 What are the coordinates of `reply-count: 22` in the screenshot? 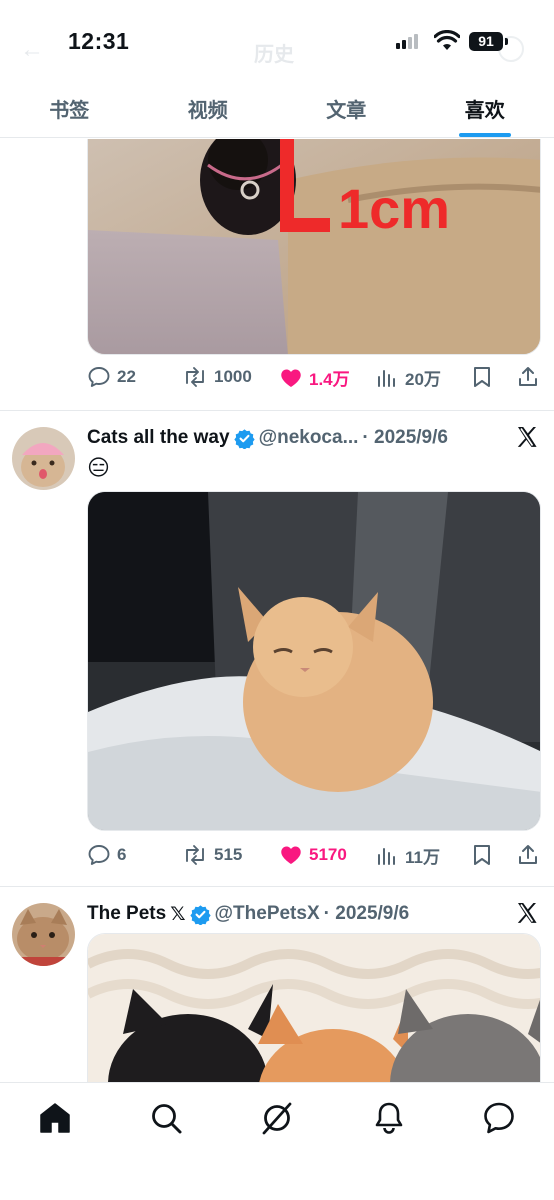 It's located at (126, 376).